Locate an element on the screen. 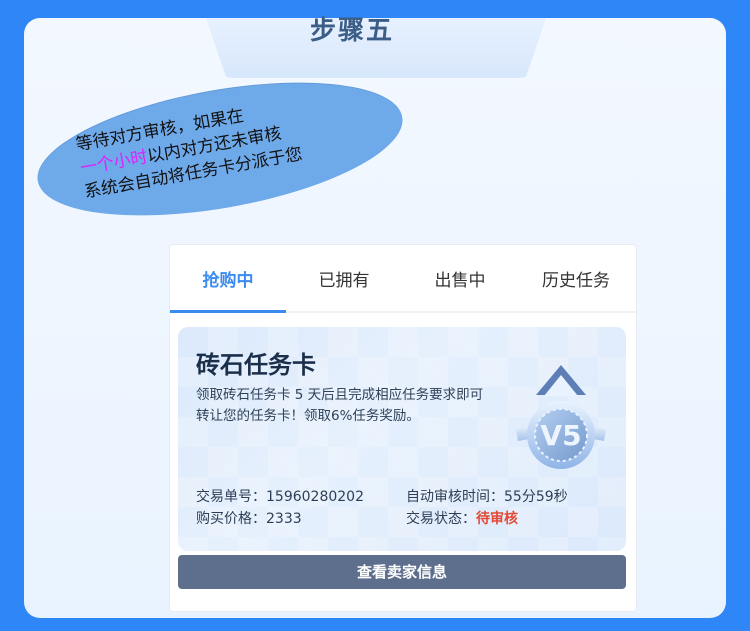 Image resolution: width=750 pixels, height=631 pixels. auto-review-label: 自动审核时间： is located at coordinates (455, 497).